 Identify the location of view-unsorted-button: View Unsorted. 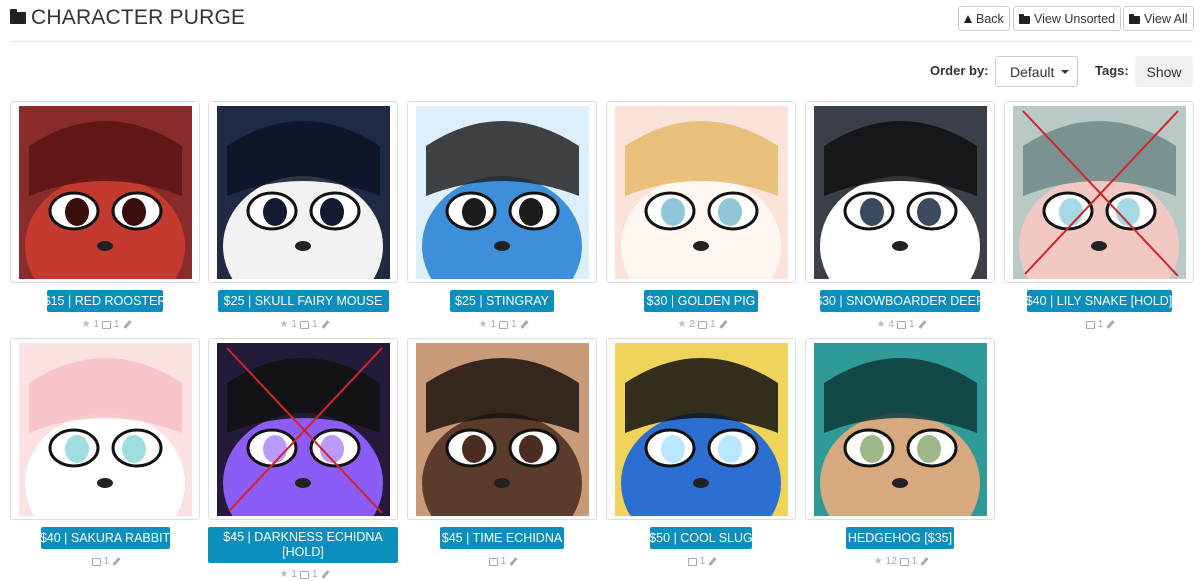
(1067, 18).